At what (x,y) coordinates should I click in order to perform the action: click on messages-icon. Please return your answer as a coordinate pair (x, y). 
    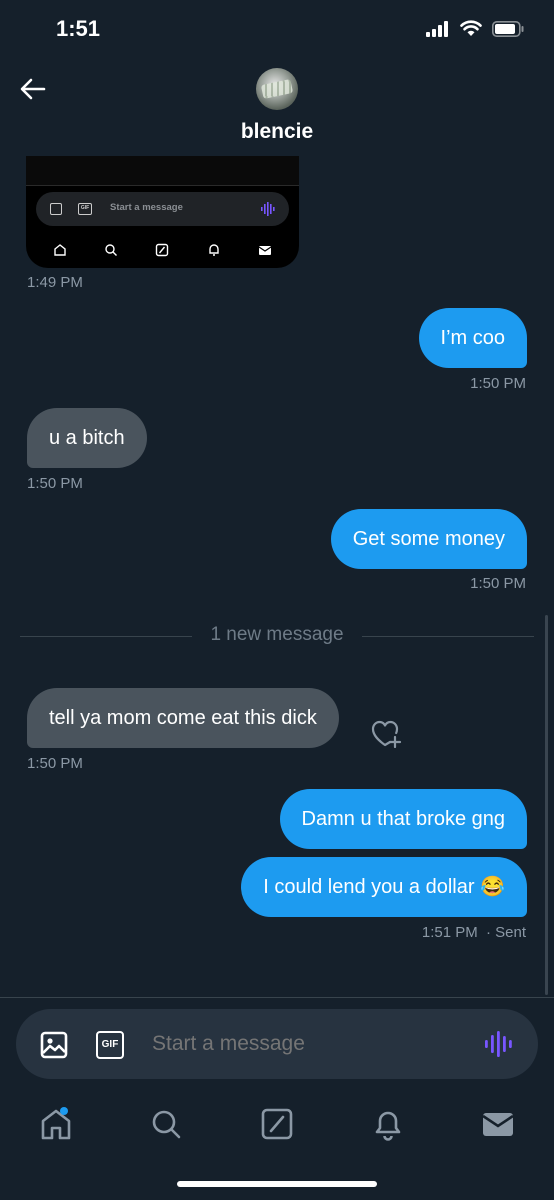
    Looking at the image, I should click on (498, 1124).